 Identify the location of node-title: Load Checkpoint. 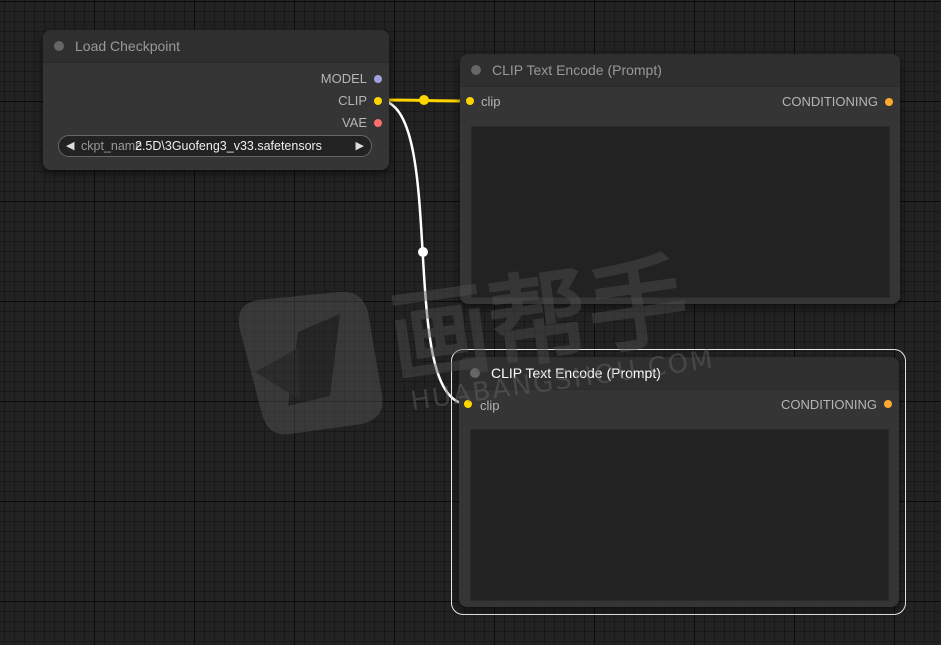
(128, 46).